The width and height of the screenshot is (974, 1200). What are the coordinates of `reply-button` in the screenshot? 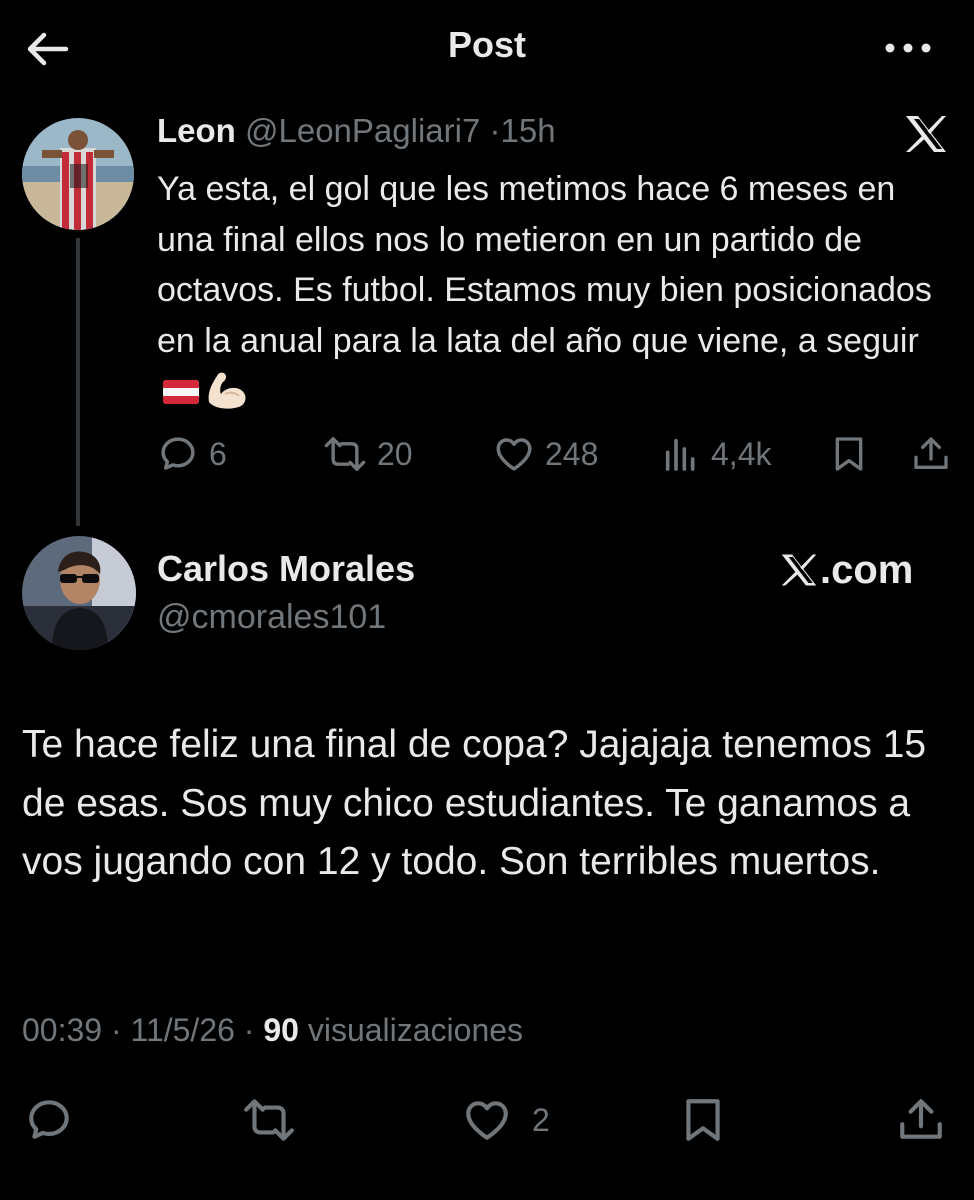 It's located at (49, 1120).